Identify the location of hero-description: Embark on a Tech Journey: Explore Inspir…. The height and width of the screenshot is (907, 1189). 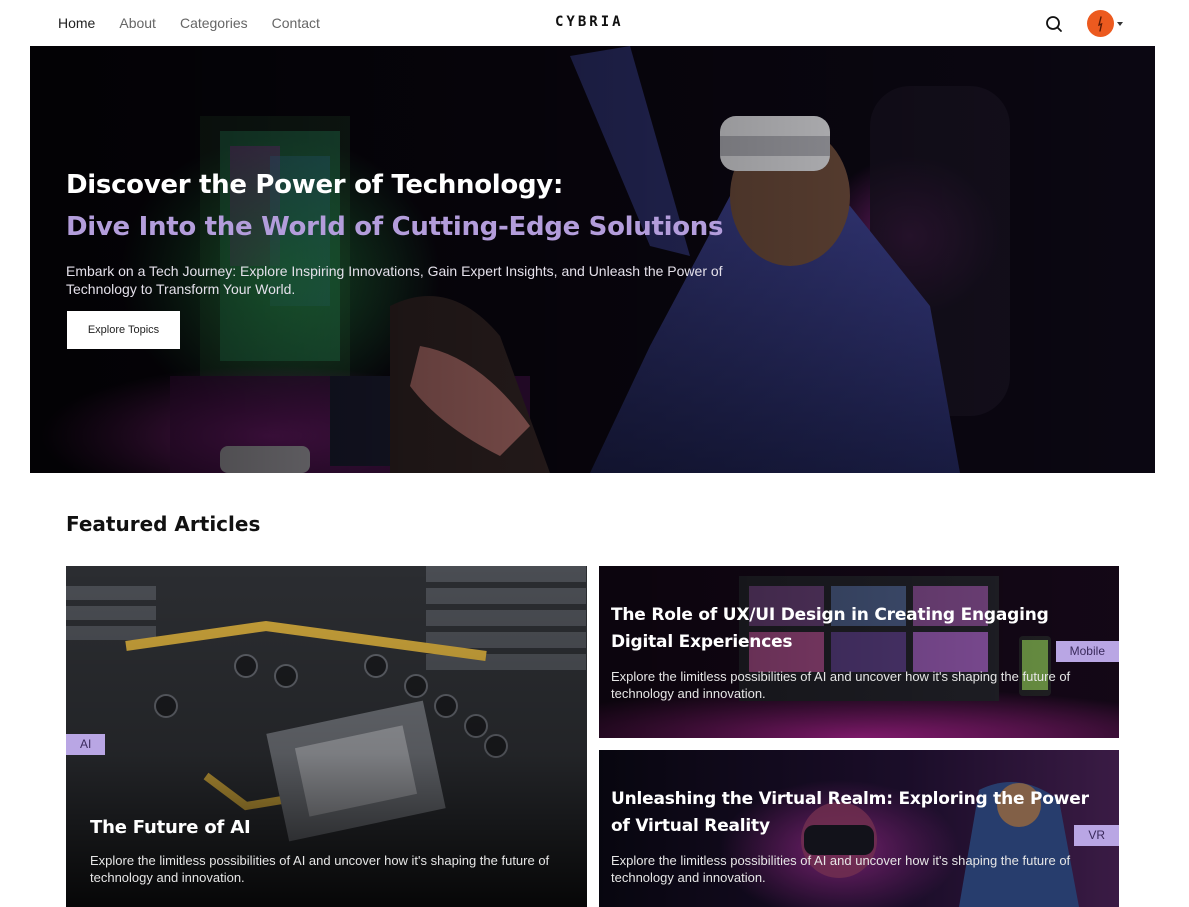
(394, 280).